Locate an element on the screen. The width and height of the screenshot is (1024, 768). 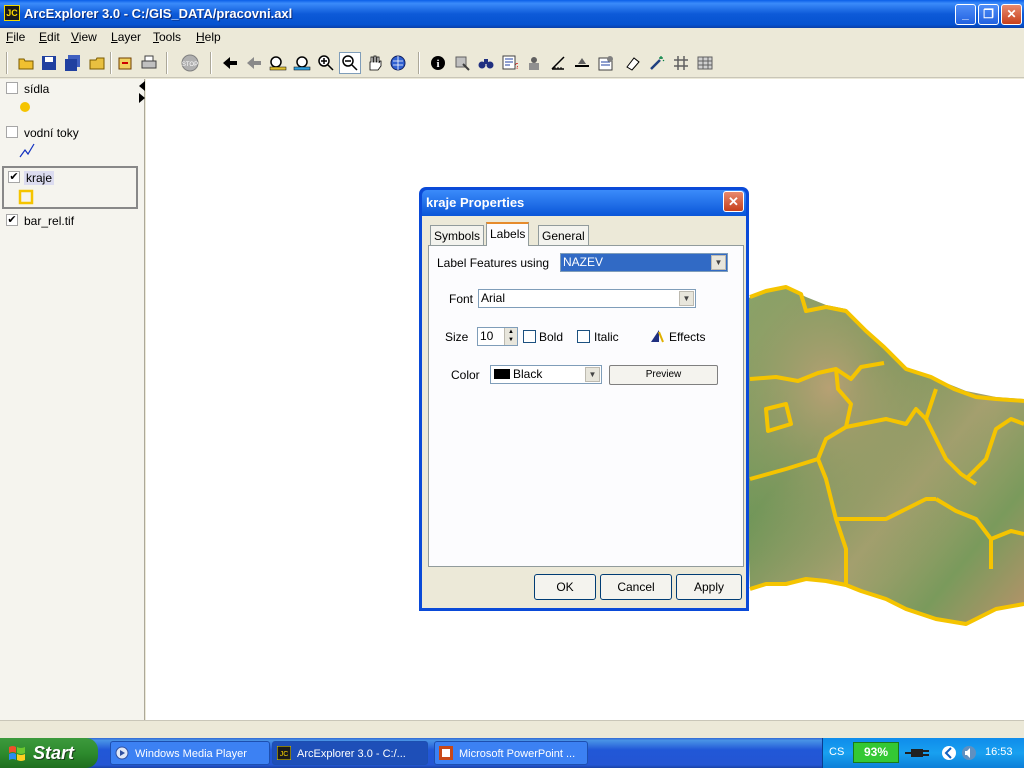
layer-properties-icon is located at coordinates (606, 63).